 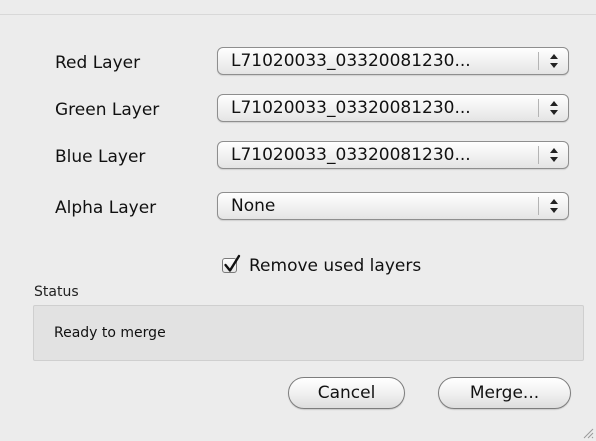 I want to click on remove-used-layers-checkbox, so click(x=231, y=263).